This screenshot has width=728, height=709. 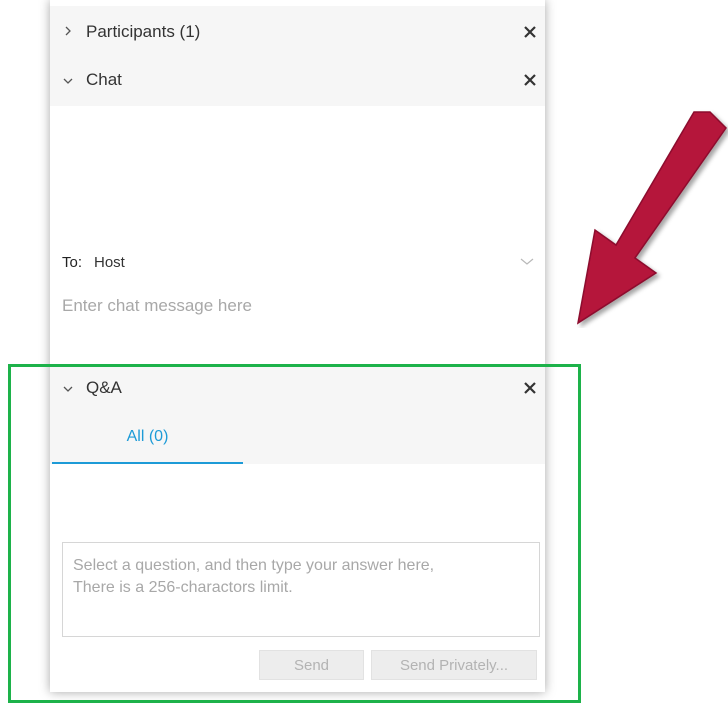 What do you see at coordinates (143, 31) in the screenshot?
I see `participants-title: Participants (1)` at bounding box center [143, 31].